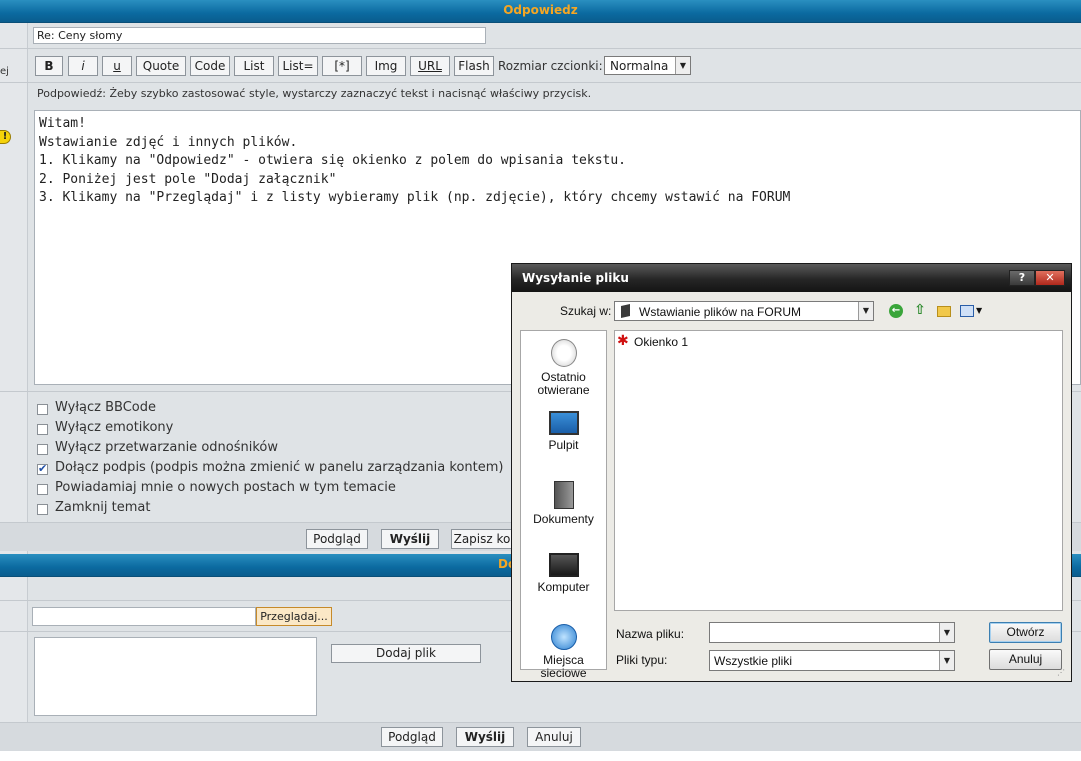 The image size is (1081, 761). What do you see at coordinates (540, 756) in the screenshot?
I see `page-bottom-gap` at bounding box center [540, 756].